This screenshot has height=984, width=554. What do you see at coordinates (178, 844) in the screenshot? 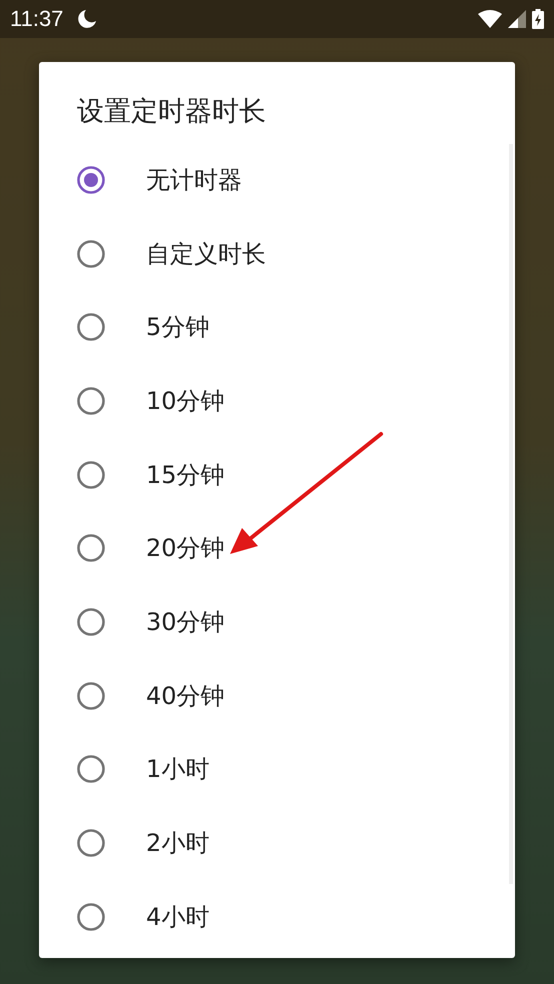
I see `option-label: 2小时` at bounding box center [178, 844].